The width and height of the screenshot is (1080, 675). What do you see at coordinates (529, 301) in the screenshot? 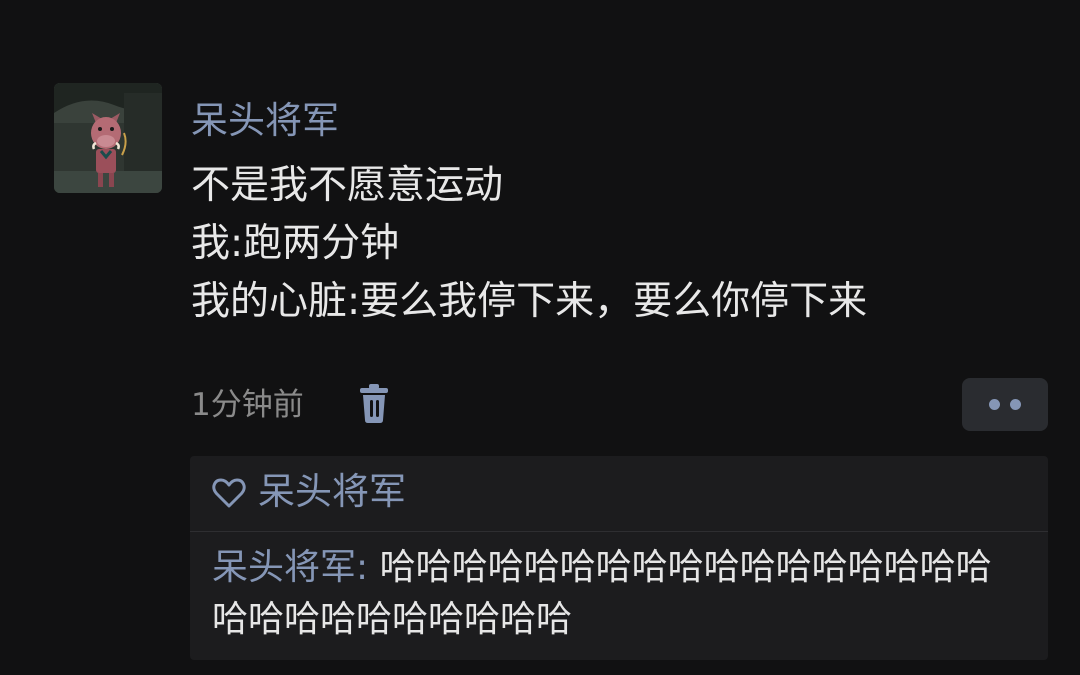
I see `post-content-line: 我的心脏:要么我停下来，要么你停下来` at bounding box center [529, 301].